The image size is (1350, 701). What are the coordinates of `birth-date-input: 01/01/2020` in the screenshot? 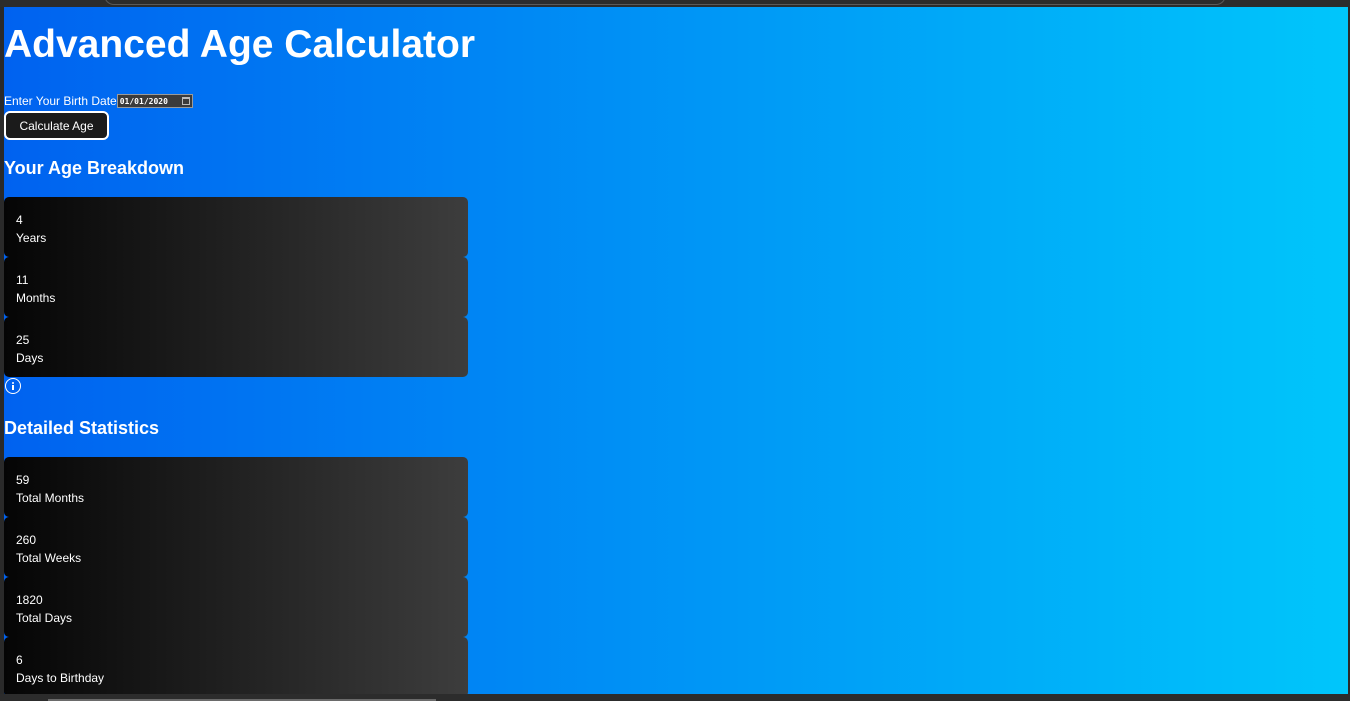 It's located at (154, 101).